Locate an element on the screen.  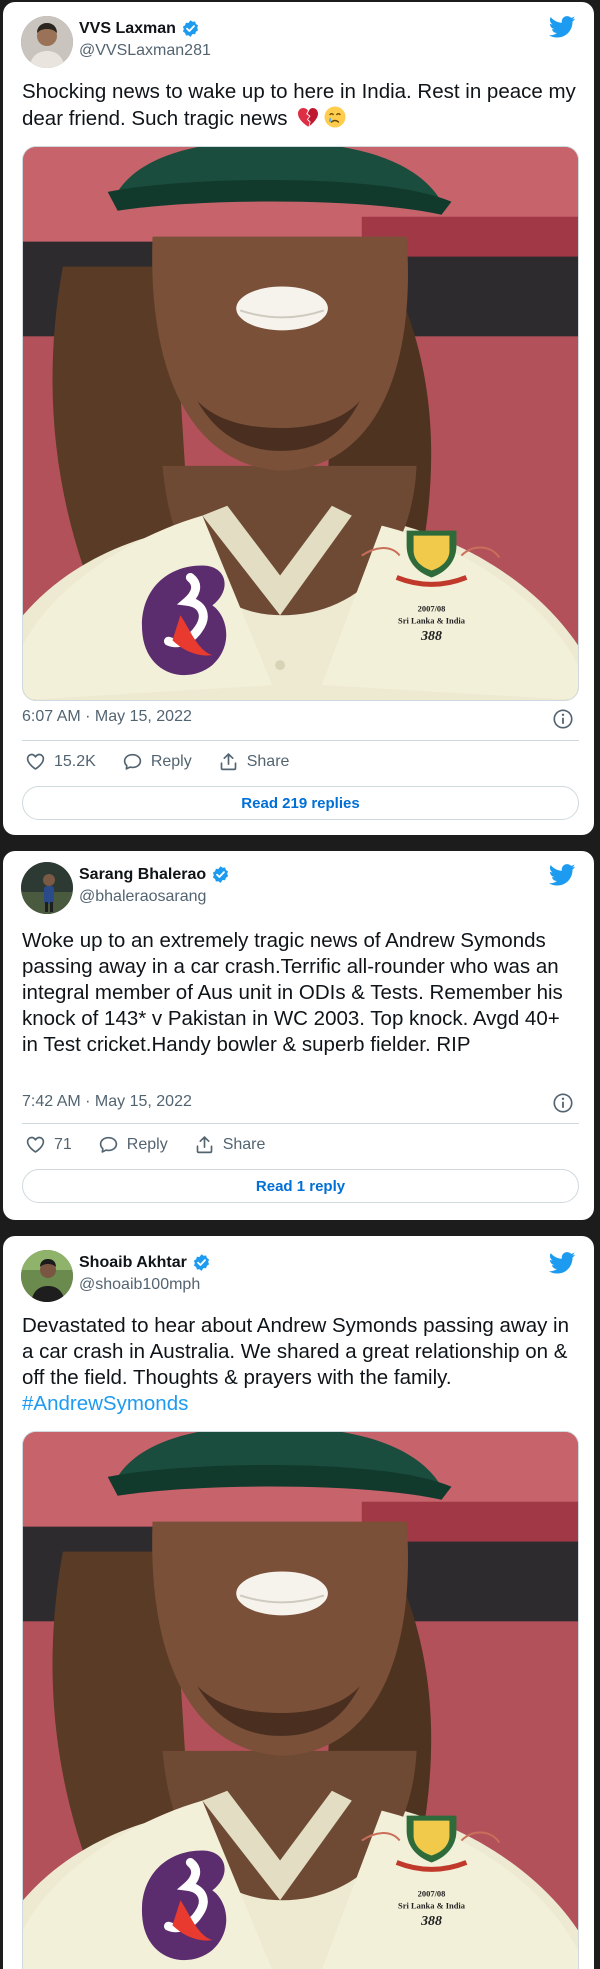
tweet-actions: 71 Reply Share is located at coordinates (145, 1144).